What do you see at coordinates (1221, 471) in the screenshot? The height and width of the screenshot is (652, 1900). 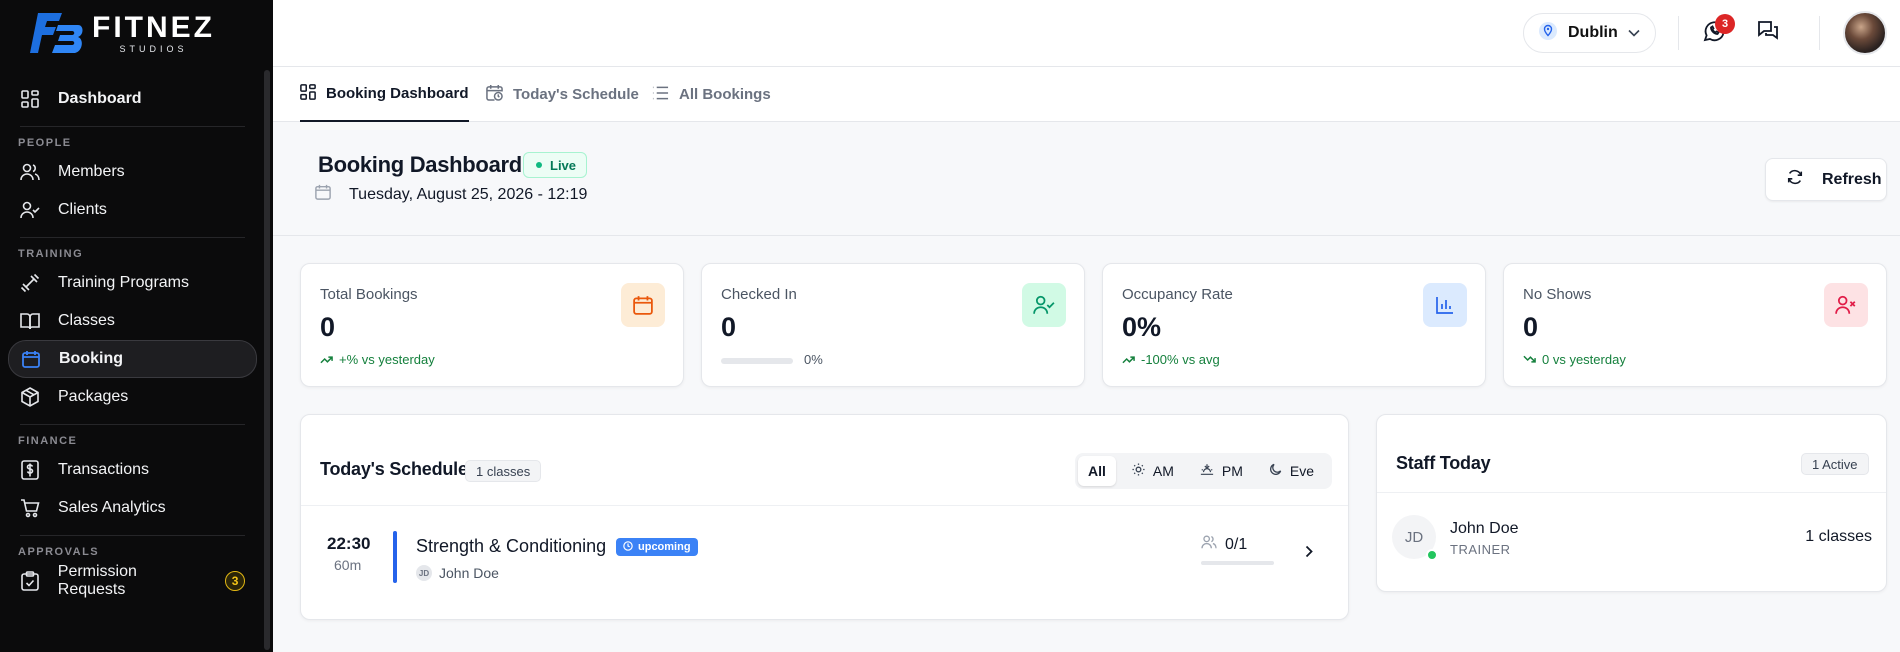 I see `filter-pm: PM` at bounding box center [1221, 471].